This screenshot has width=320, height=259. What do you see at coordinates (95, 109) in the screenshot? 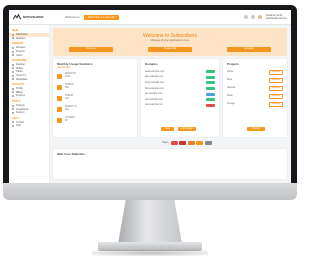
I see `usage-row: SMART TV 220` at bounding box center [95, 109].